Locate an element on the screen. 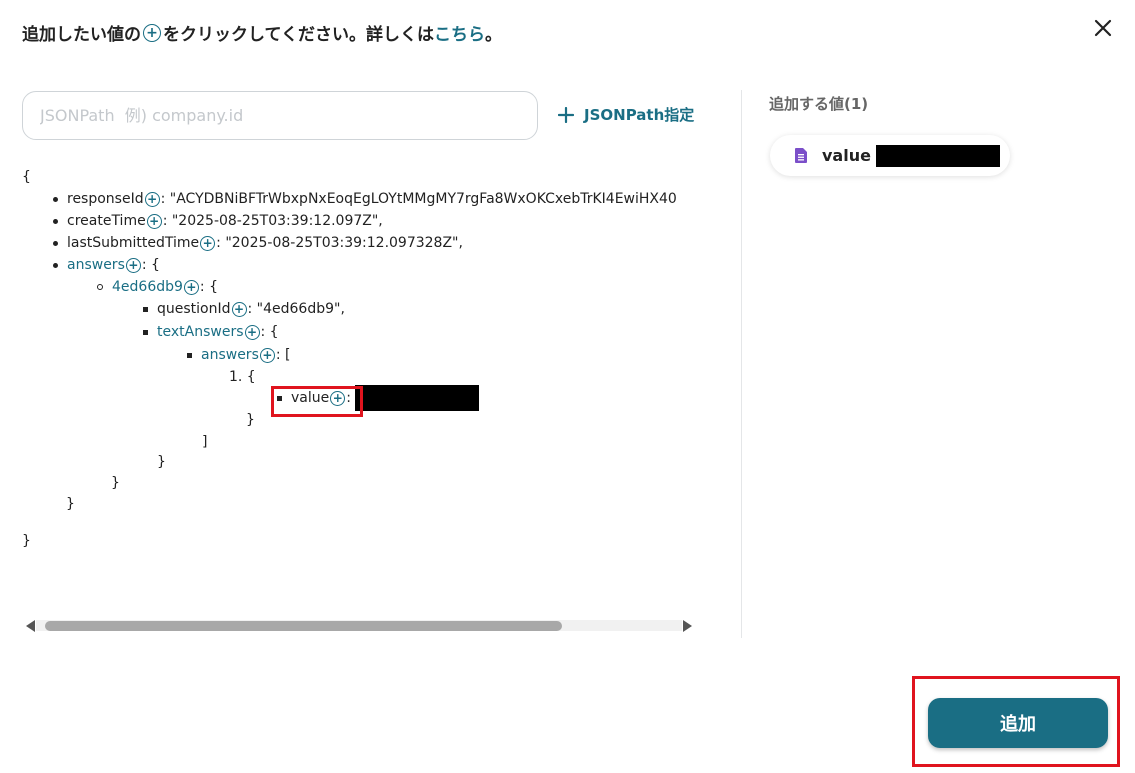  add-createTime-icon: + is located at coordinates (154, 221).